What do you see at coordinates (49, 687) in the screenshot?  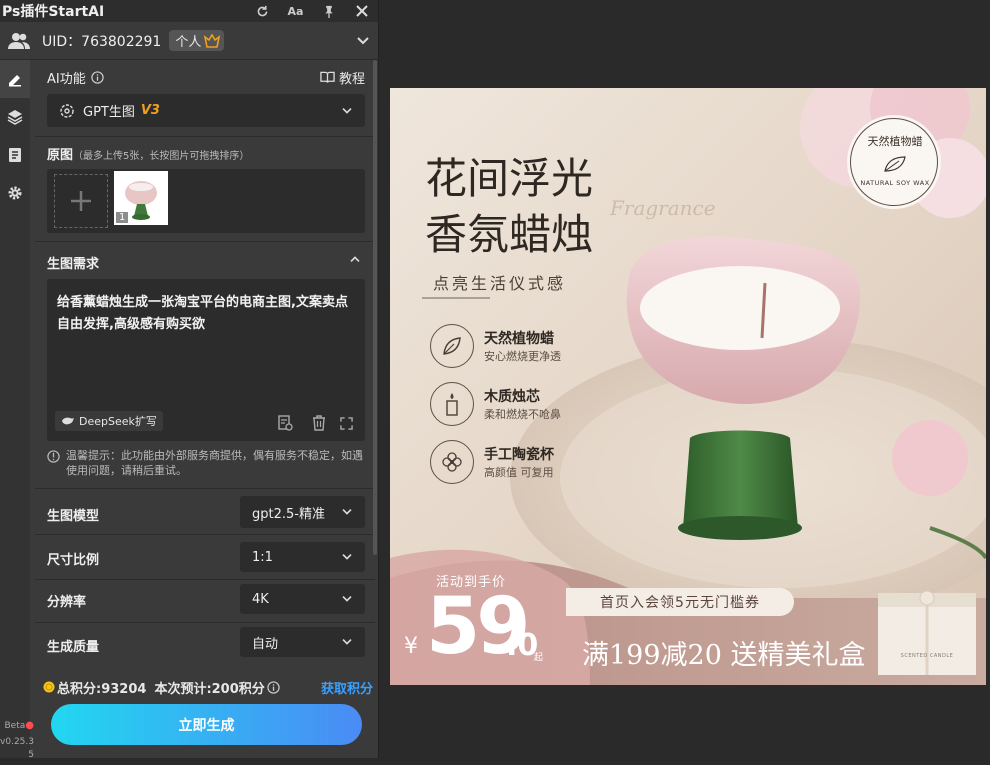 I see `coin-icon` at bounding box center [49, 687].